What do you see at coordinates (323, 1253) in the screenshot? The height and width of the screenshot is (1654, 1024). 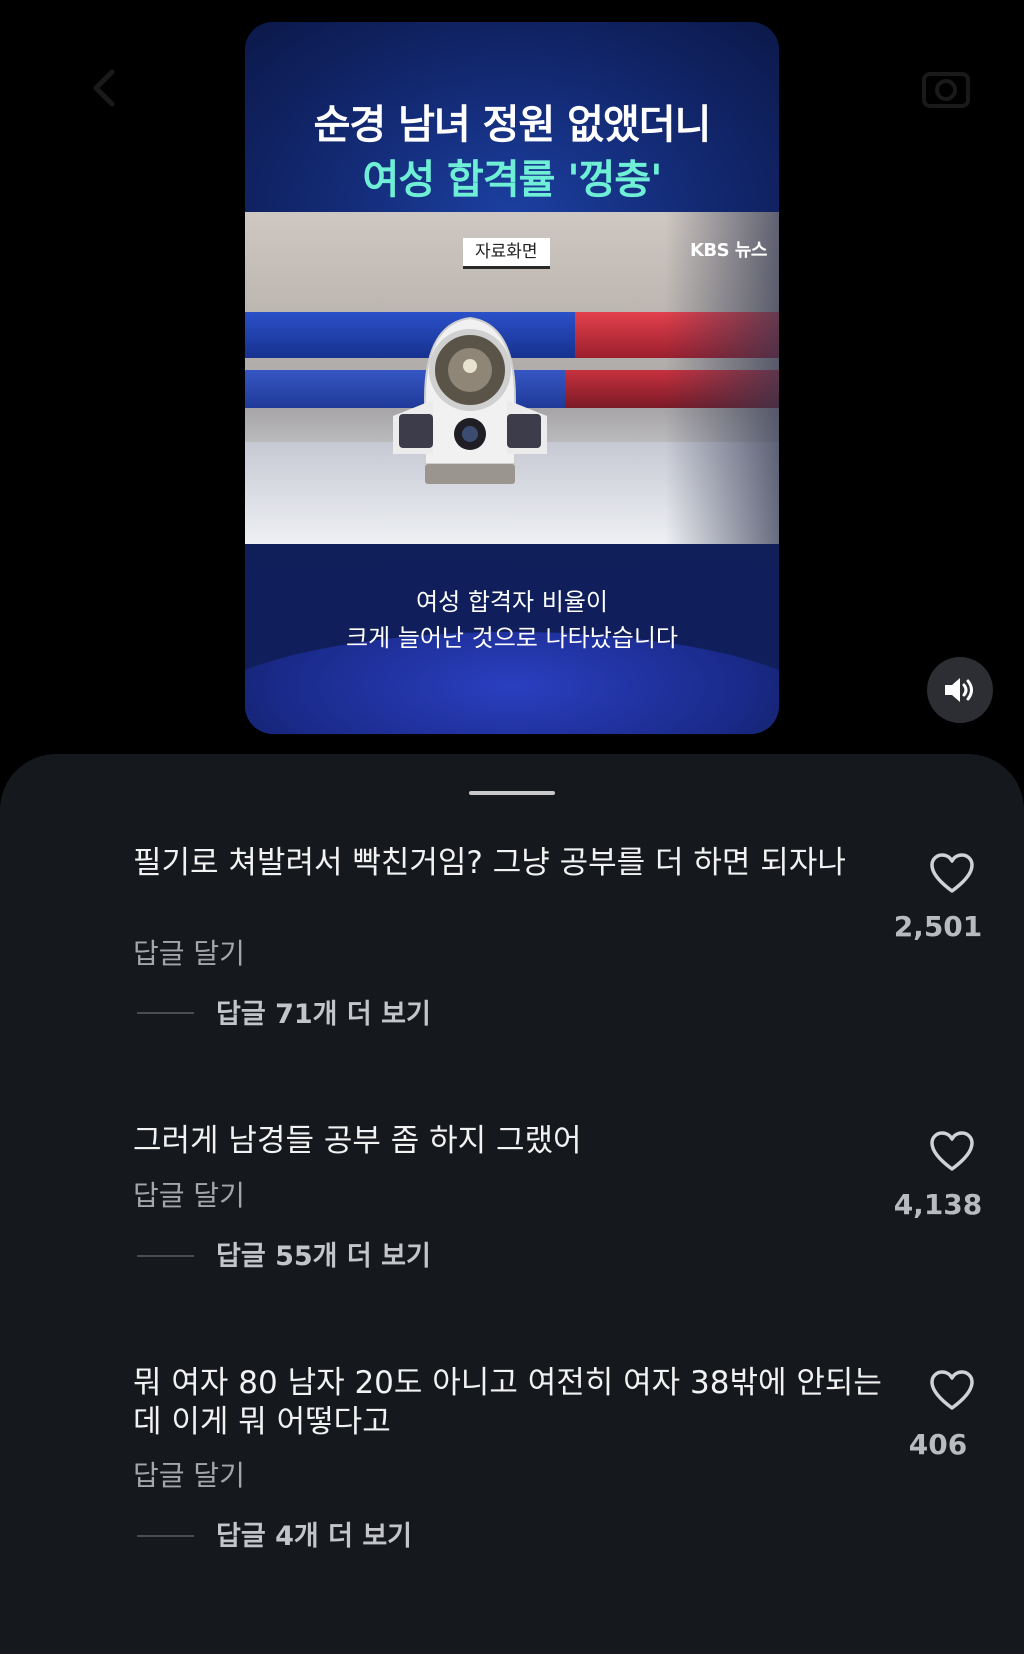 I see `view-more-replies-button: 답글 55개 더 보기` at bounding box center [323, 1253].